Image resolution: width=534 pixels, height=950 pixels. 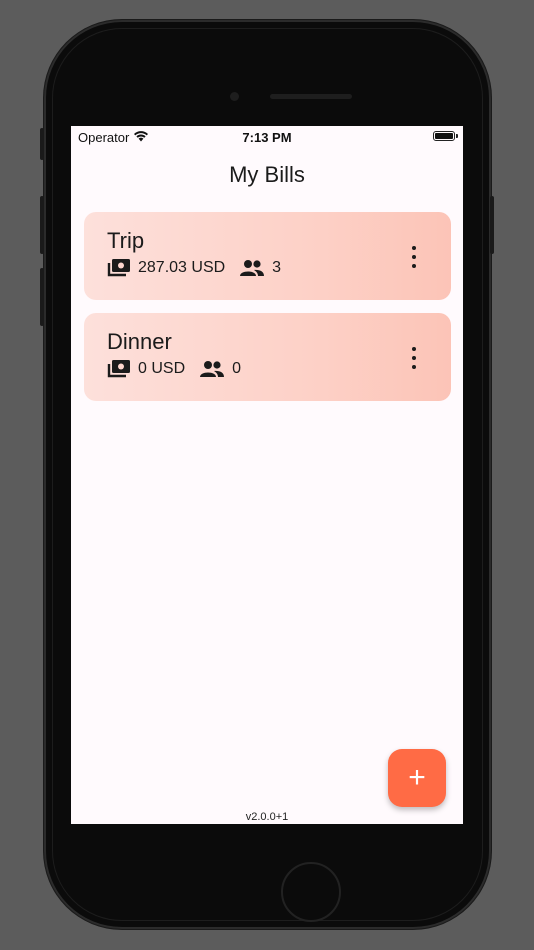 What do you see at coordinates (126, 240) in the screenshot?
I see `bill-name: Trip` at bounding box center [126, 240].